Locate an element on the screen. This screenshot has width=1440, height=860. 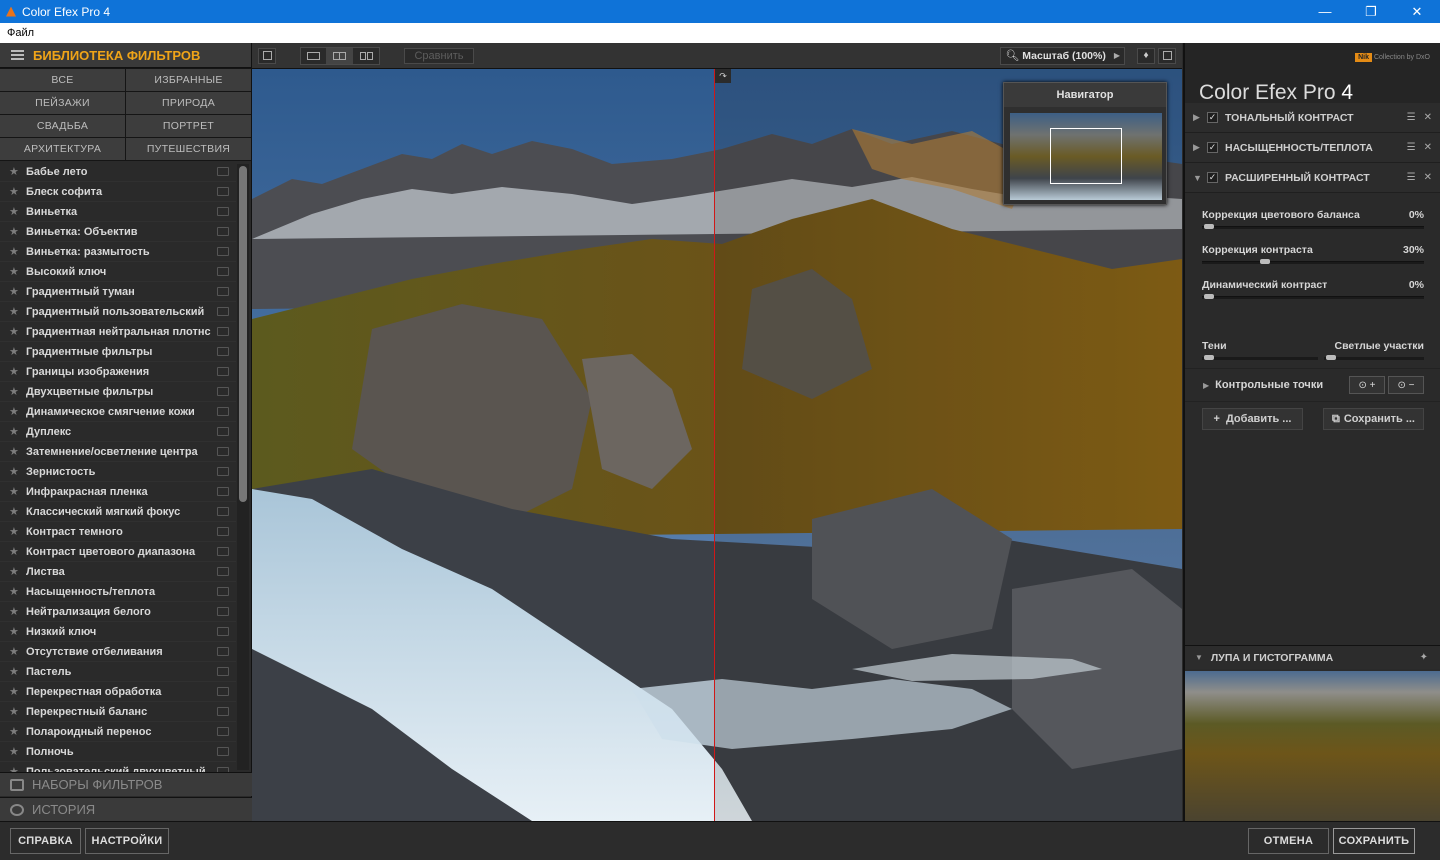
cancel-button: ОТМЕНА is located at coordinates (1288, 841).